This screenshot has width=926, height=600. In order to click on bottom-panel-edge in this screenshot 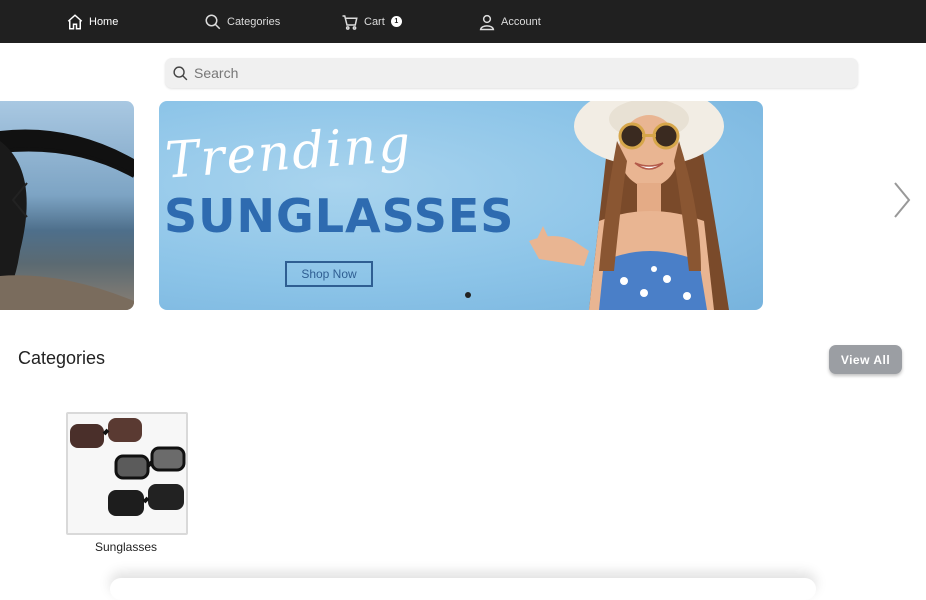, I will do `click(463, 589)`.